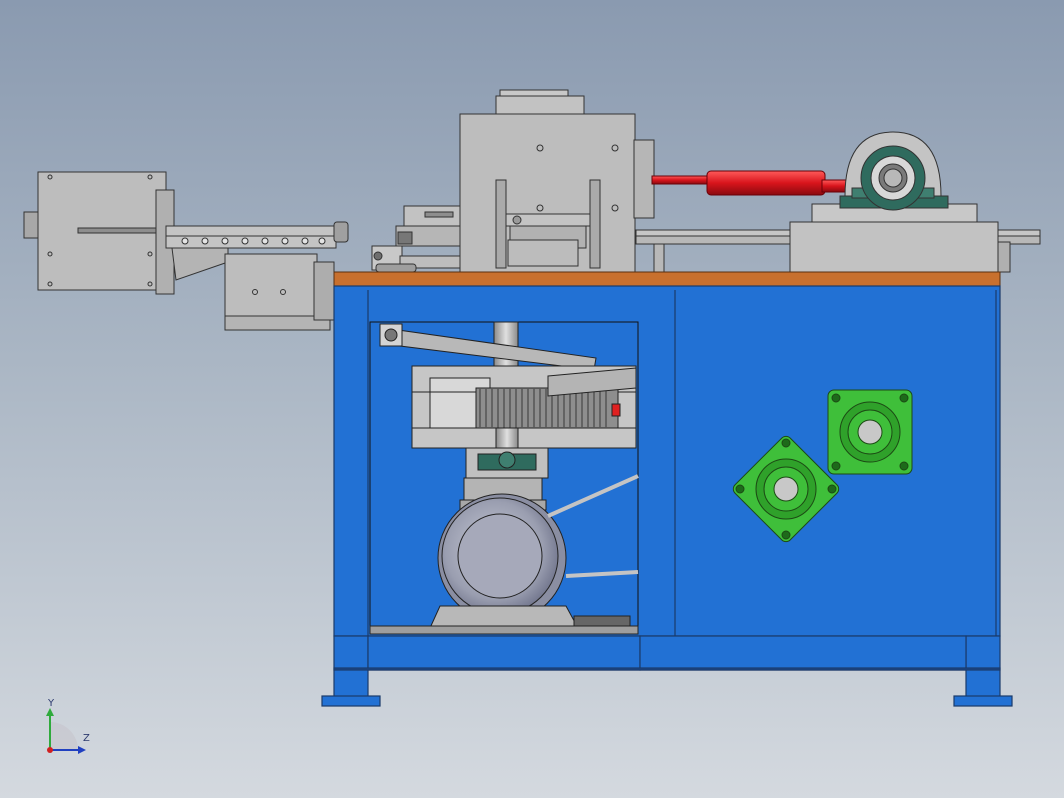 The height and width of the screenshot is (798, 1064). I want to click on foot-pad-right, so click(983, 701).